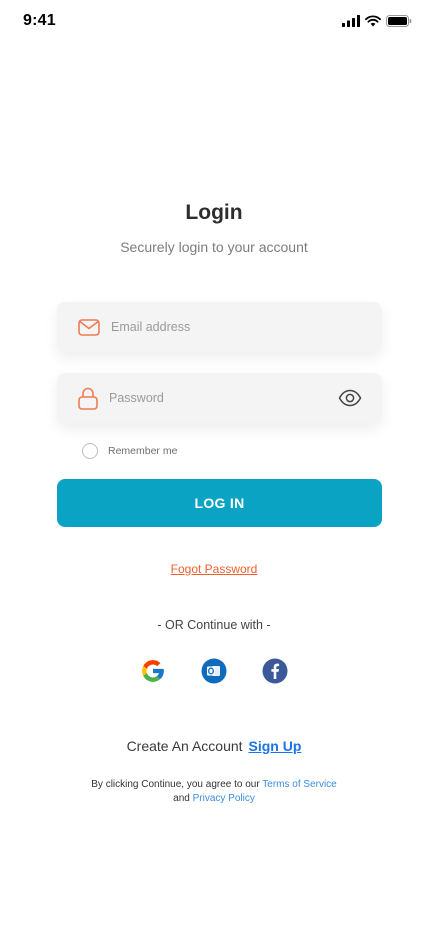  Describe the element at coordinates (214, 625) in the screenshot. I see `or-continue-with-text: - OR Continue with -` at that location.